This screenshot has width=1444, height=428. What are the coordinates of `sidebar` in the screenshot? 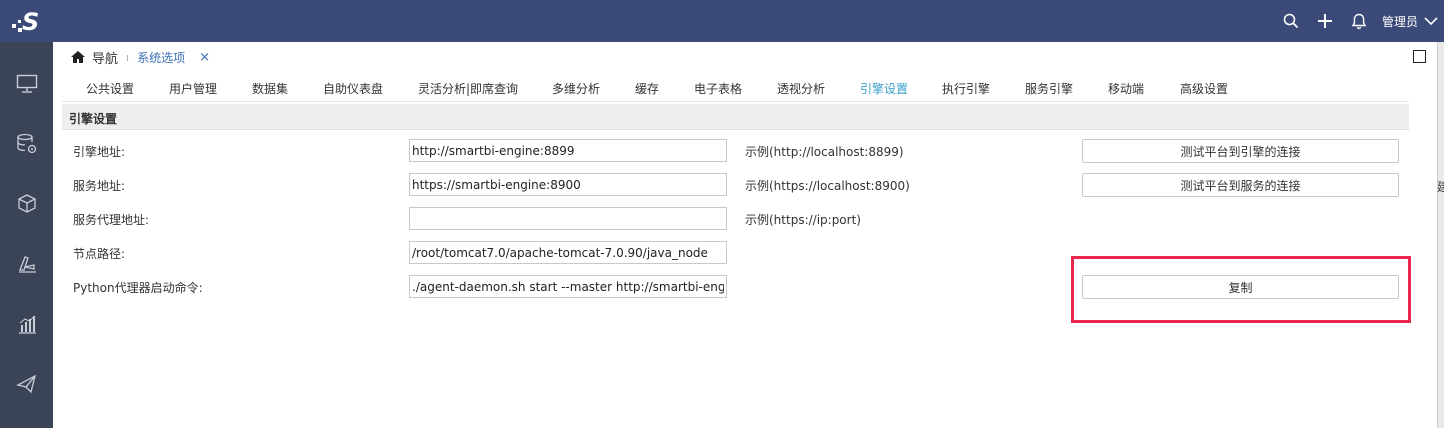 It's located at (26, 235).